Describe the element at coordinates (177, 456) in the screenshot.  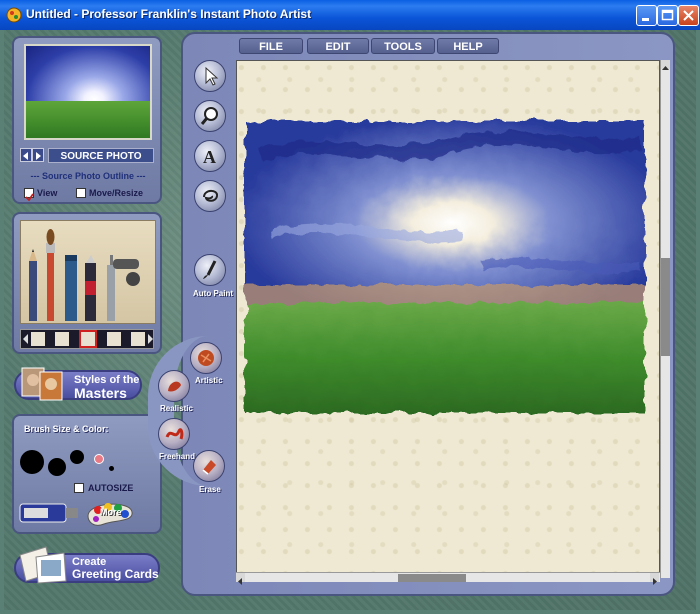
I see `freehand-label: Freehand` at that location.